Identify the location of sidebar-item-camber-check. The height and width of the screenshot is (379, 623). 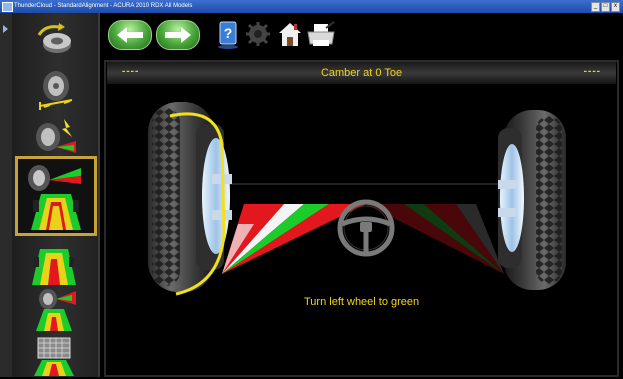
(54, 135).